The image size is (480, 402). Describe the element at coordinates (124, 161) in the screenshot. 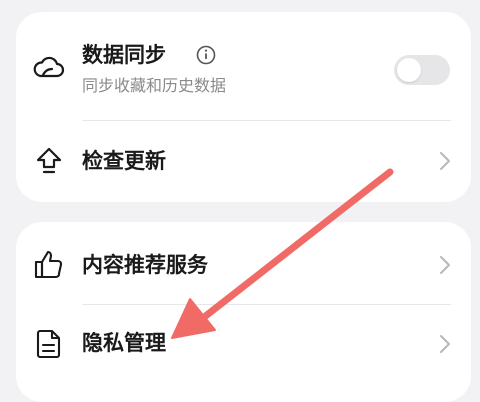

I see `check-update-title: 检查更新` at that location.